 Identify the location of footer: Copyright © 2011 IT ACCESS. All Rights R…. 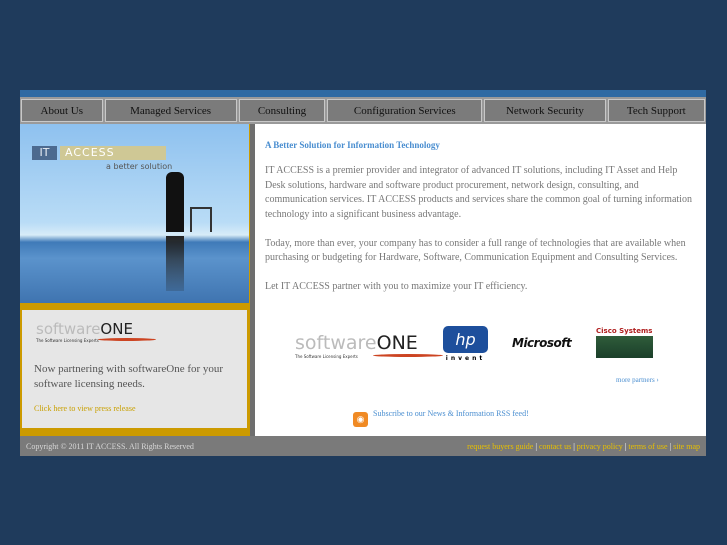
(363, 446).